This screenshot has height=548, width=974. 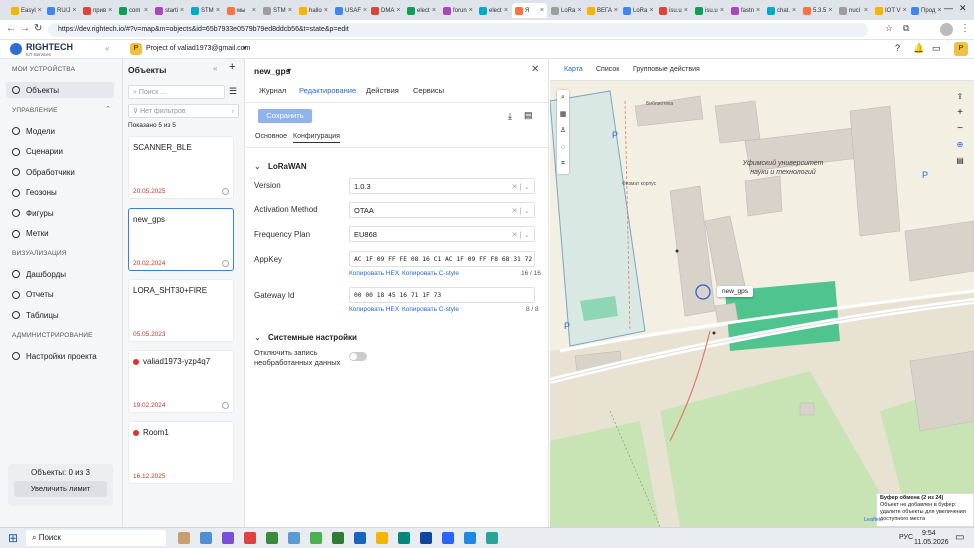 What do you see at coordinates (271, 136) in the screenshot?
I see `editor-subtab-0: Основное` at bounding box center [271, 136].